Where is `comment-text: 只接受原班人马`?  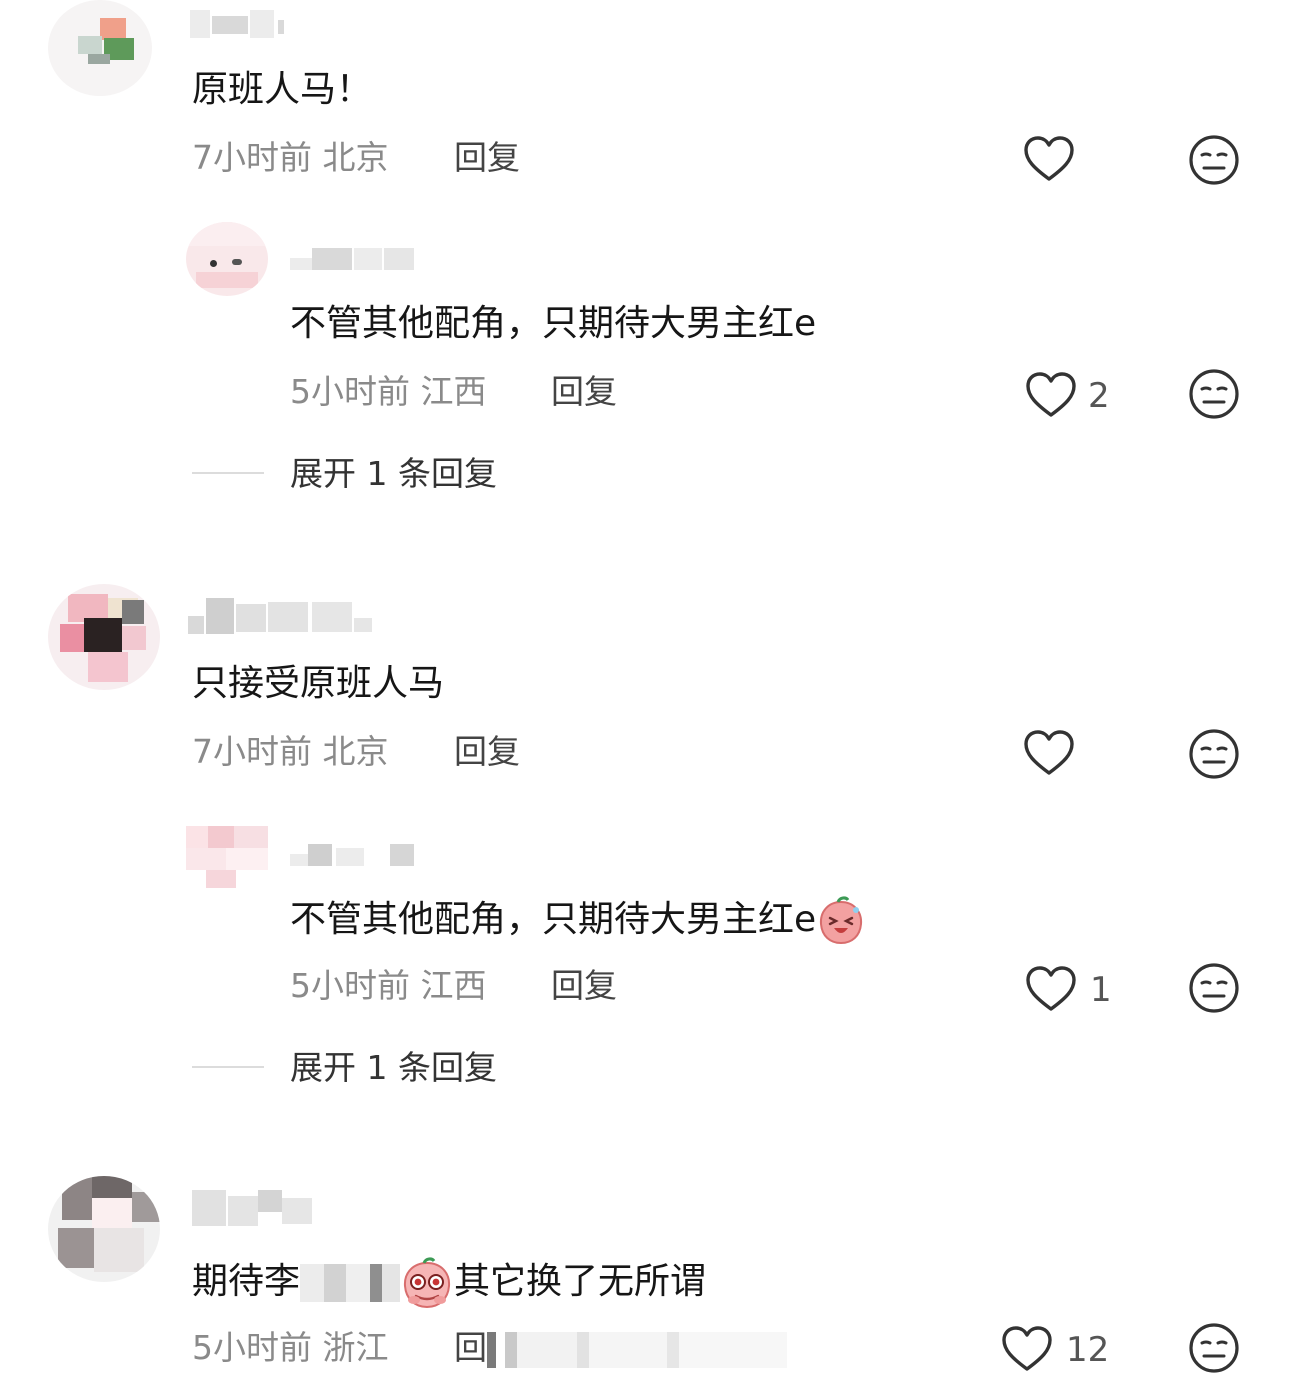 comment-text: 只接受原班人马 is located at coordinates (318, 683).